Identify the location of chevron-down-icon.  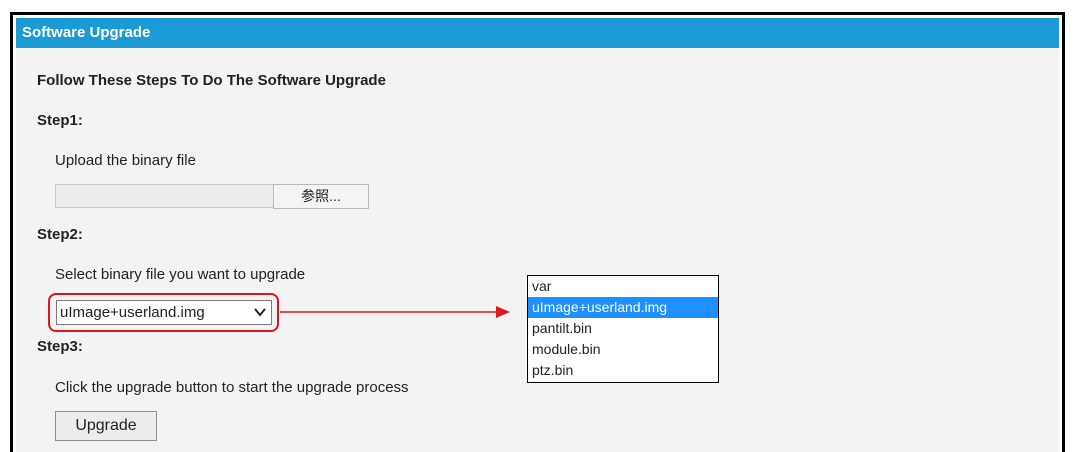
(260, 312).